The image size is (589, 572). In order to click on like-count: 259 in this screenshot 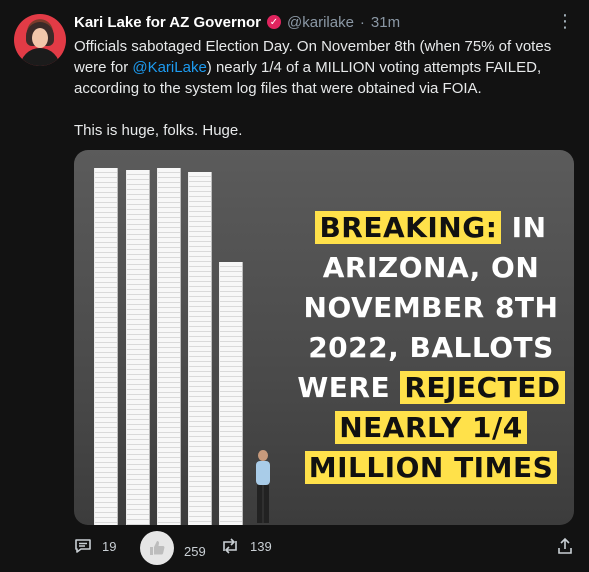, I will do `click(195, 551)`.